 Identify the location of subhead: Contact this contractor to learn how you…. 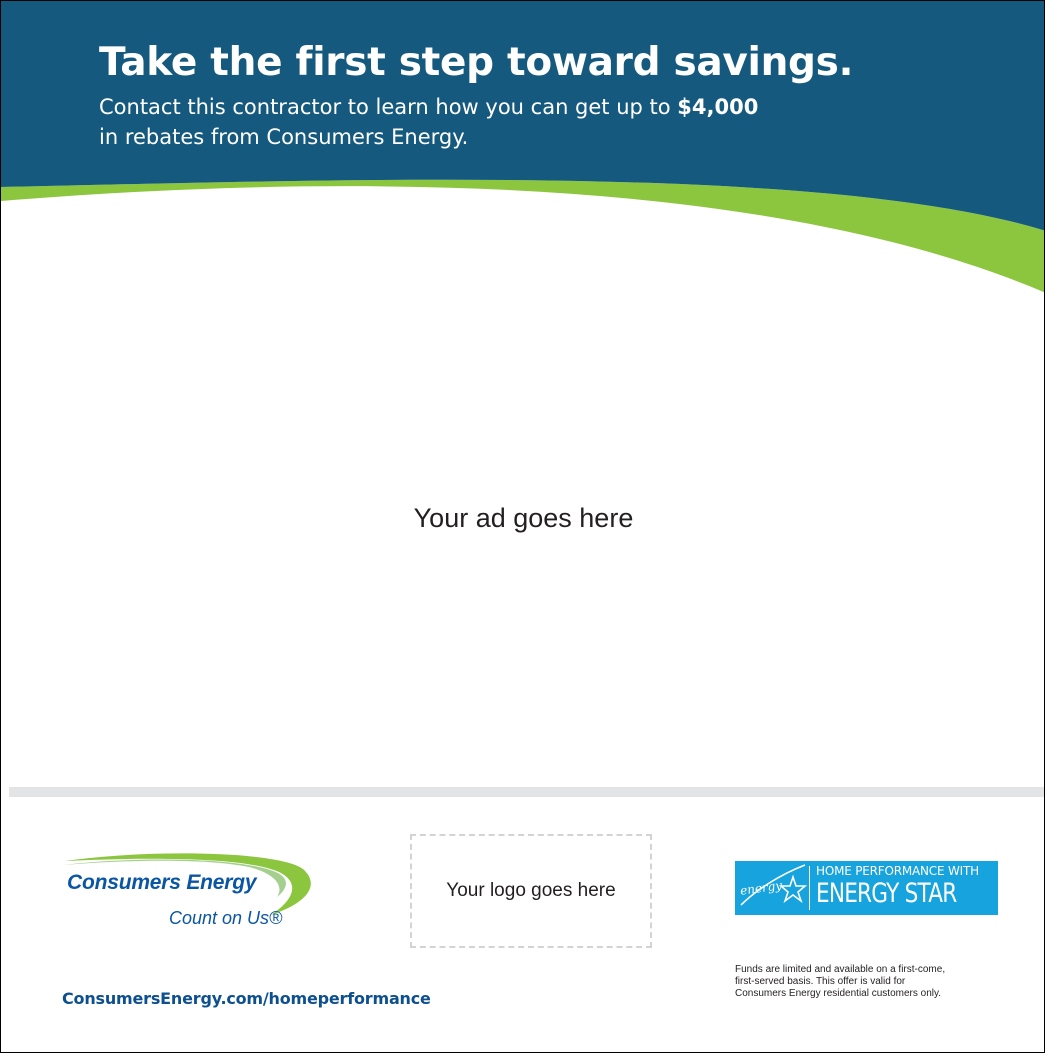
(429, 122).